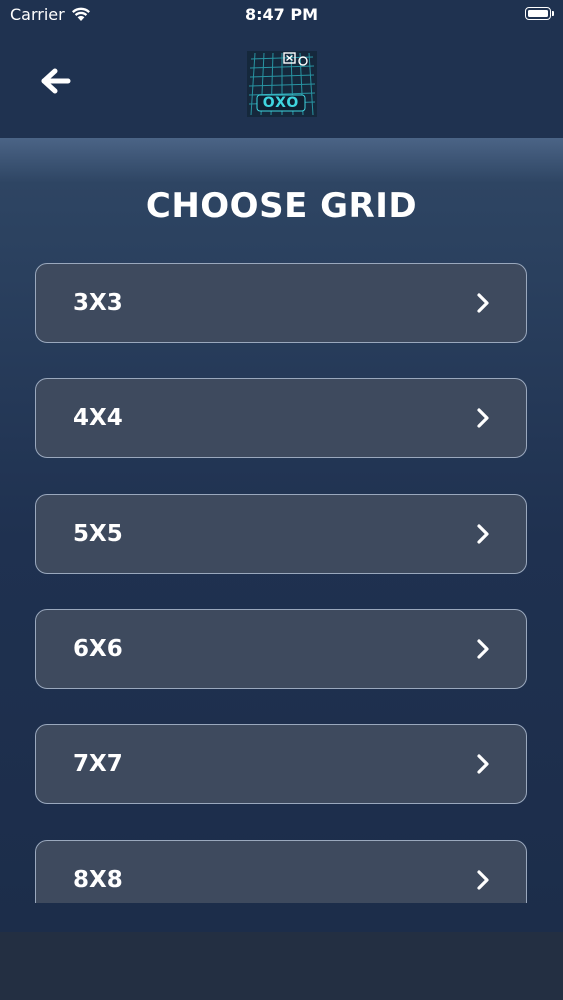  Describe the element at coordinates (98, 303) in the screenshot. I see `grid-option-label: 3X3` at that location.